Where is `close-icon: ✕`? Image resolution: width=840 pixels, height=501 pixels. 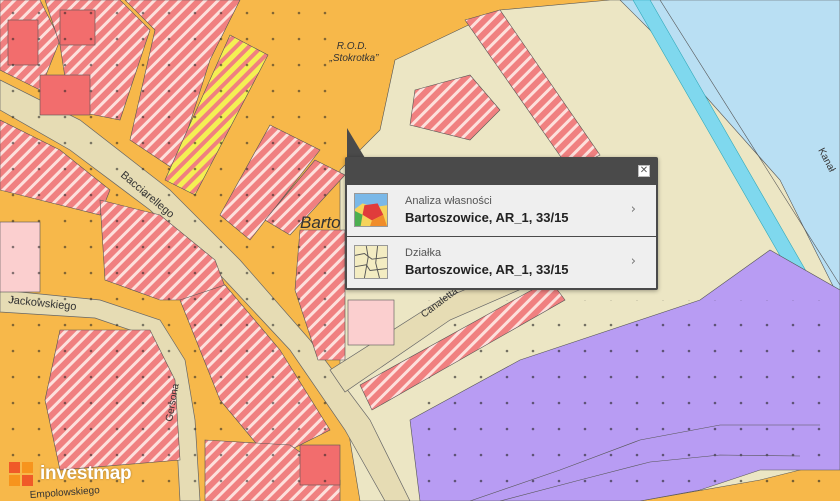
close-icon: ✕ is located at coordinates (644, 171).